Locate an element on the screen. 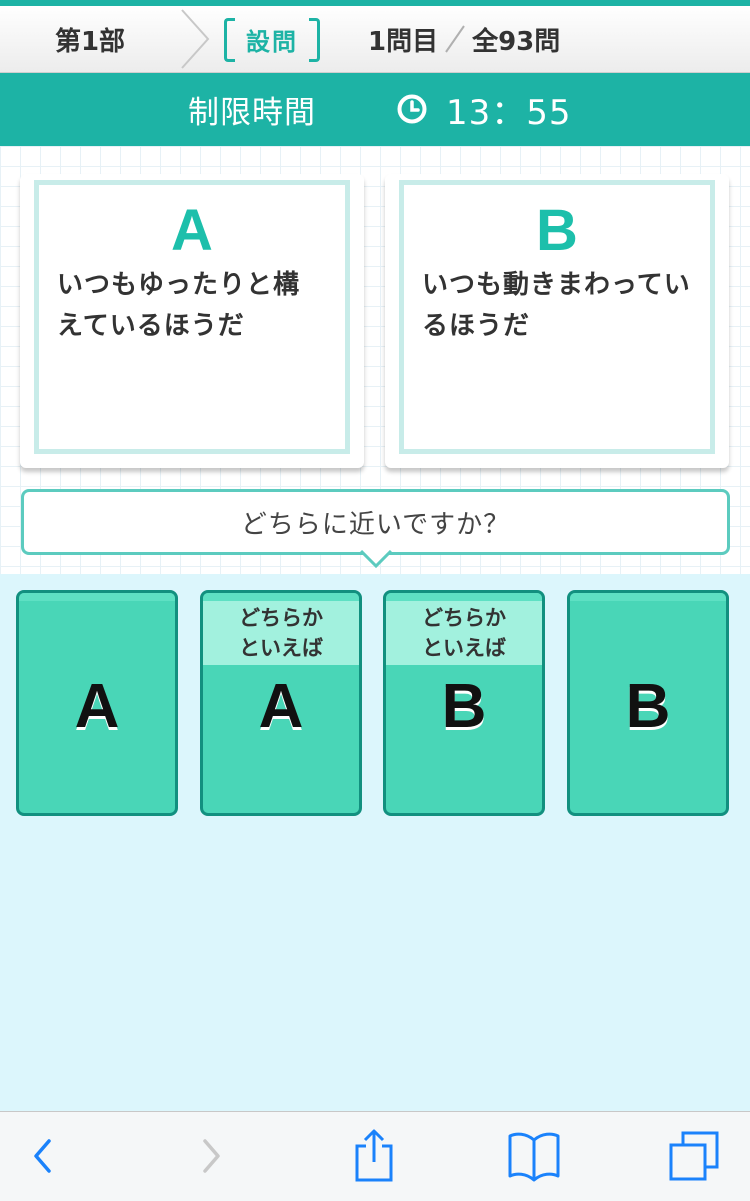  forward-icon is located at coordinates (211, 1156).